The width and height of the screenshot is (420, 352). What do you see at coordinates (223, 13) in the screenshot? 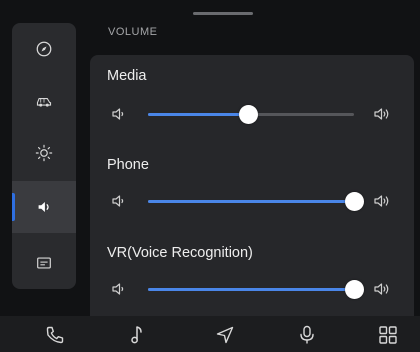
I see `drag-handle` at bounding box center [223, 13].